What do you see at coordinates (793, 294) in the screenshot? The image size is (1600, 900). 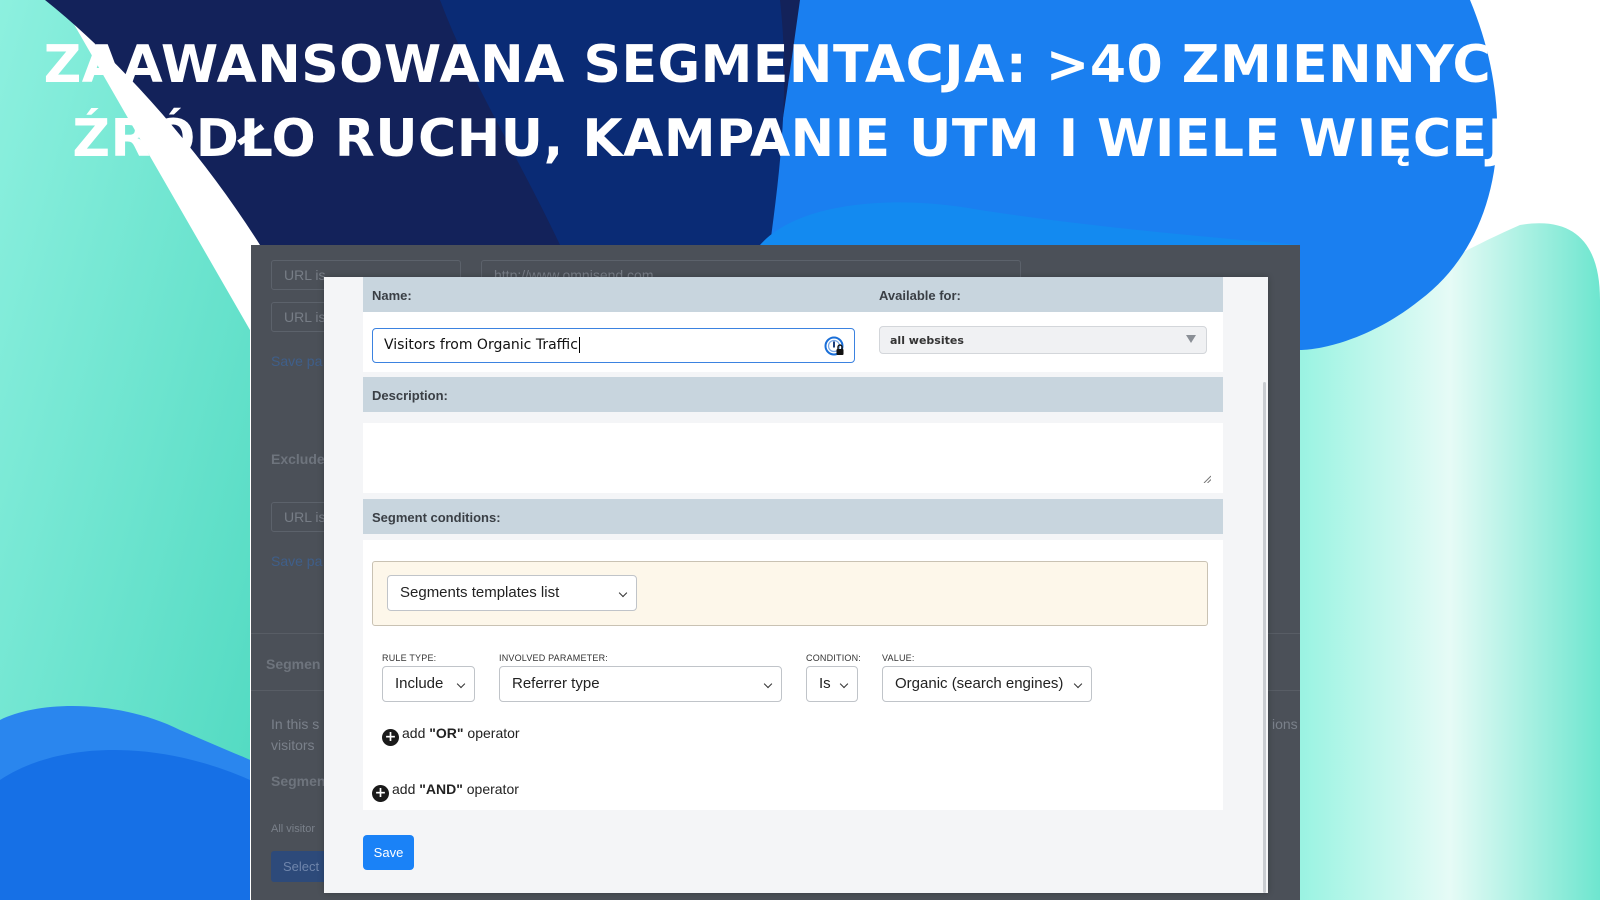 I see `name-section-header: Name: Available for:` at bounding box center [793, 294].